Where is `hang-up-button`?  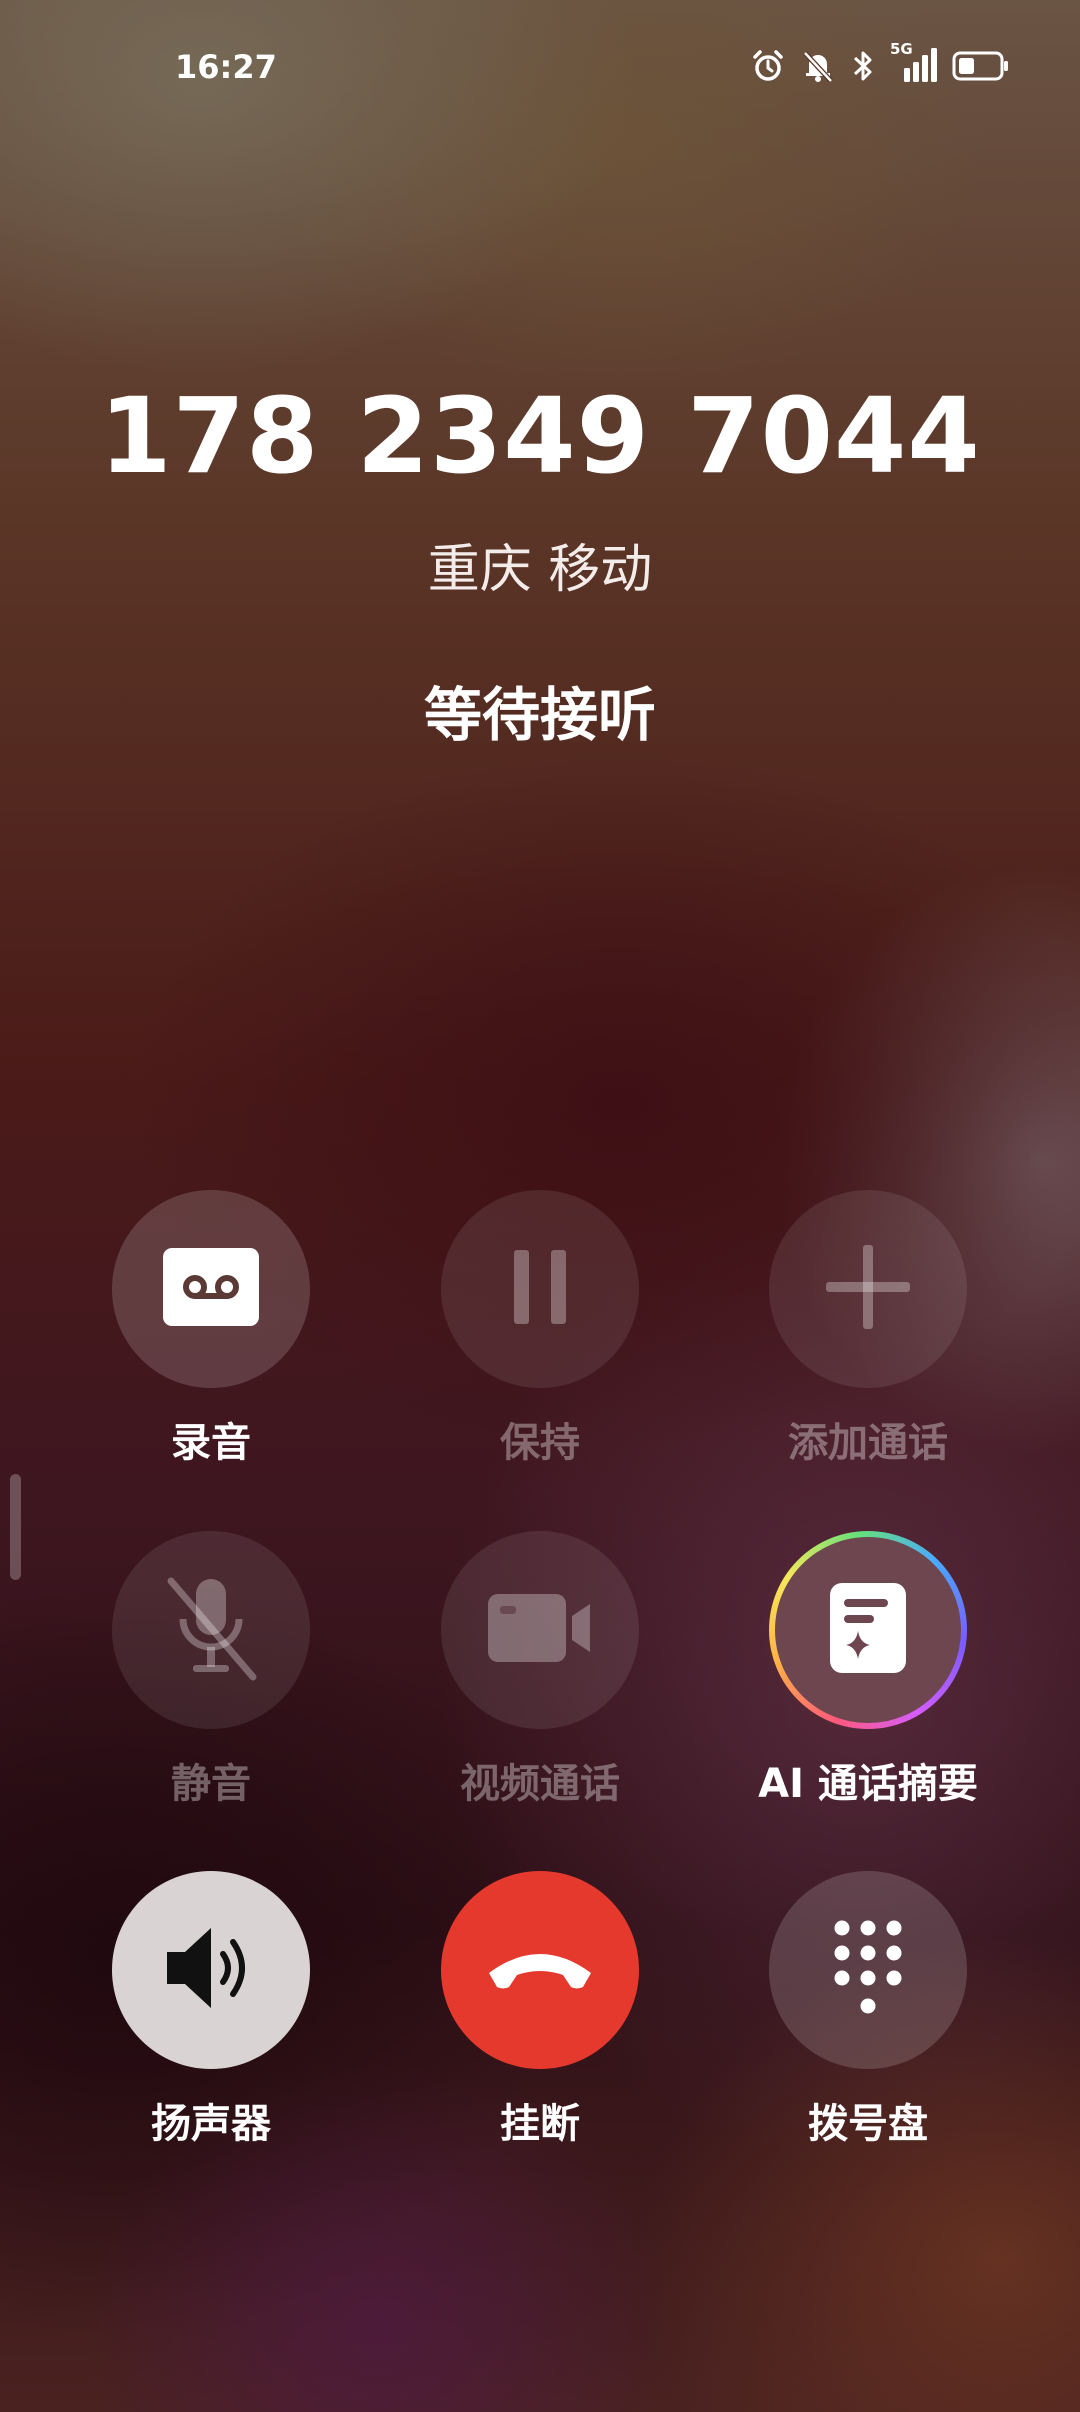 hang-up-button is located at coordinates (540, 1970).